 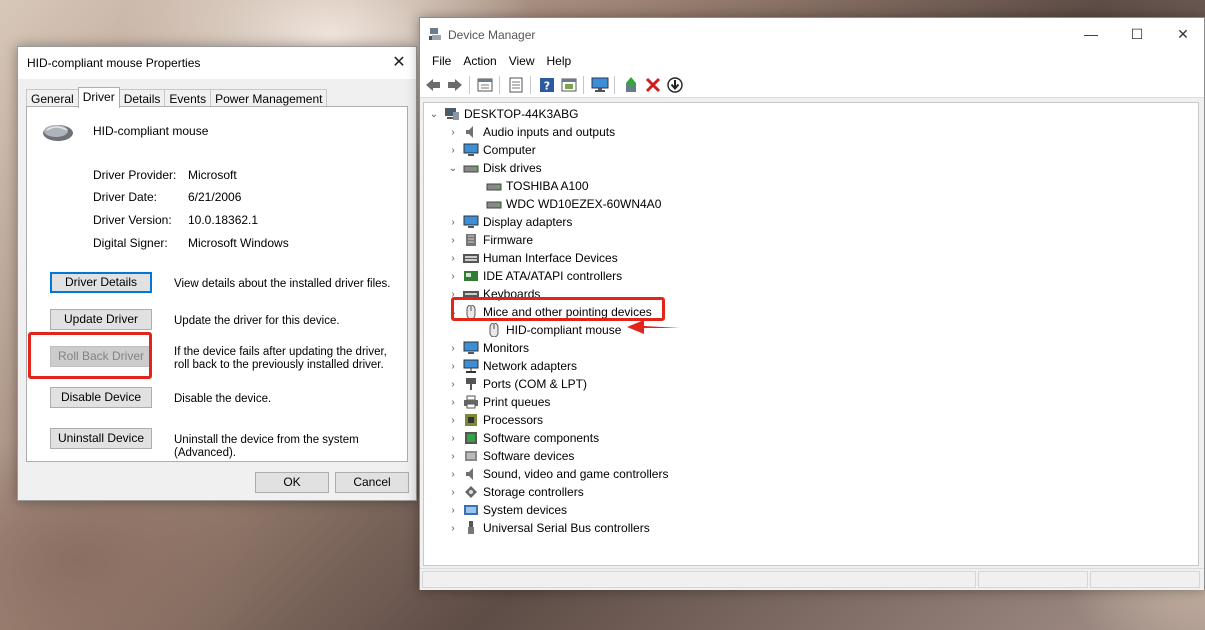 What do you see at coordinates (1137, 34) in the screenshot?
I see `maximize-icon: ☐` at bounding box center [1137, 34].